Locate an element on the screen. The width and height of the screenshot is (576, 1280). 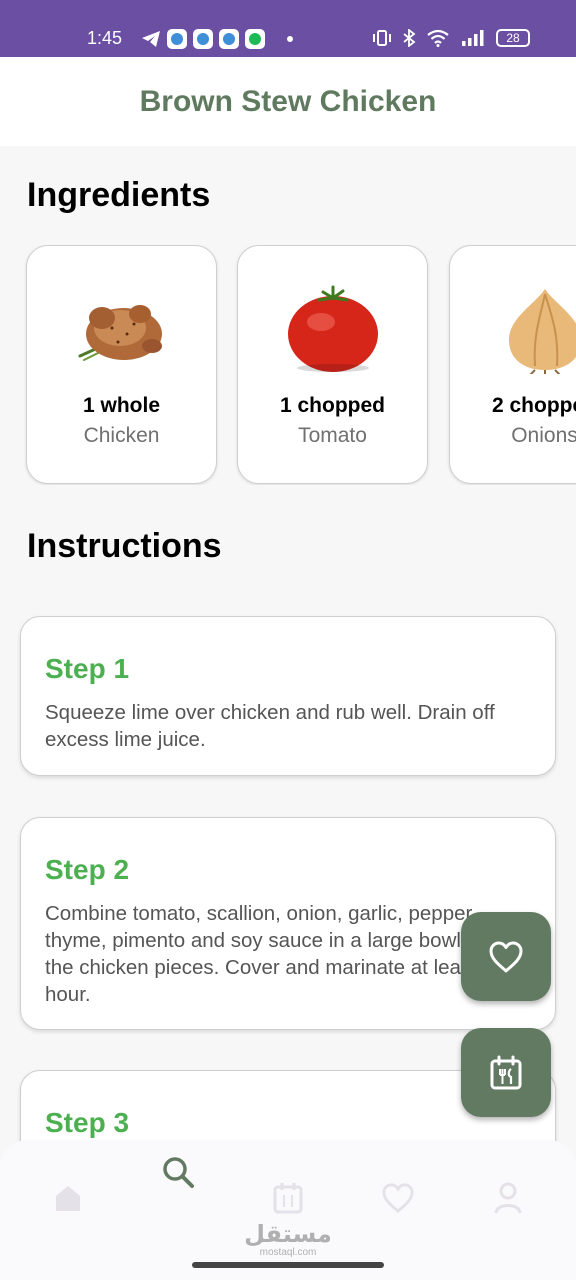
vibrate-icon is located at coordinates (382, 38).